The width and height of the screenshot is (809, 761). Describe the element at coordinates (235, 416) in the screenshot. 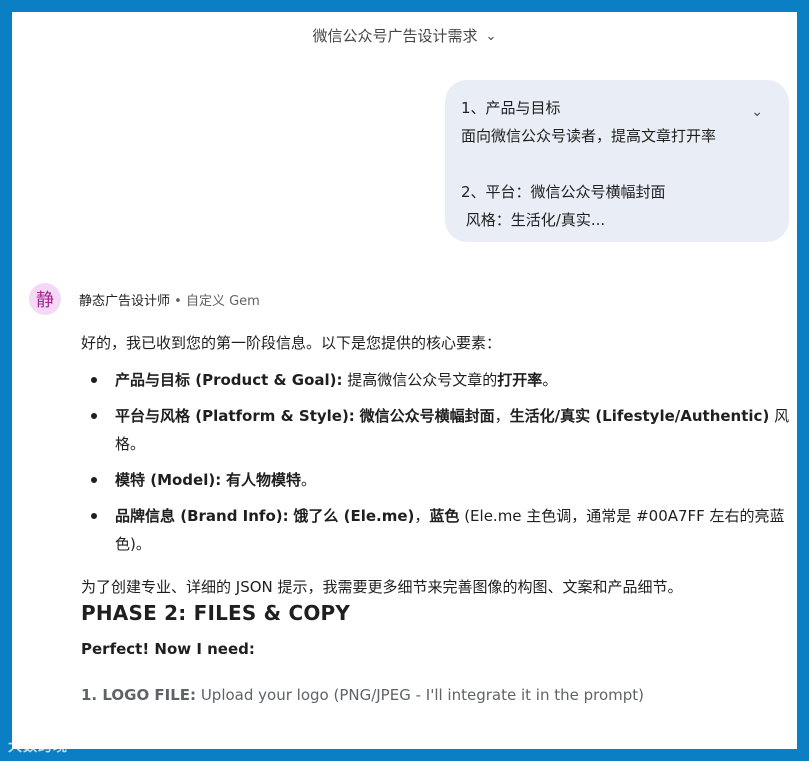

I see `bullet-label: 平台与风格 (Platform & Style):` at that location.